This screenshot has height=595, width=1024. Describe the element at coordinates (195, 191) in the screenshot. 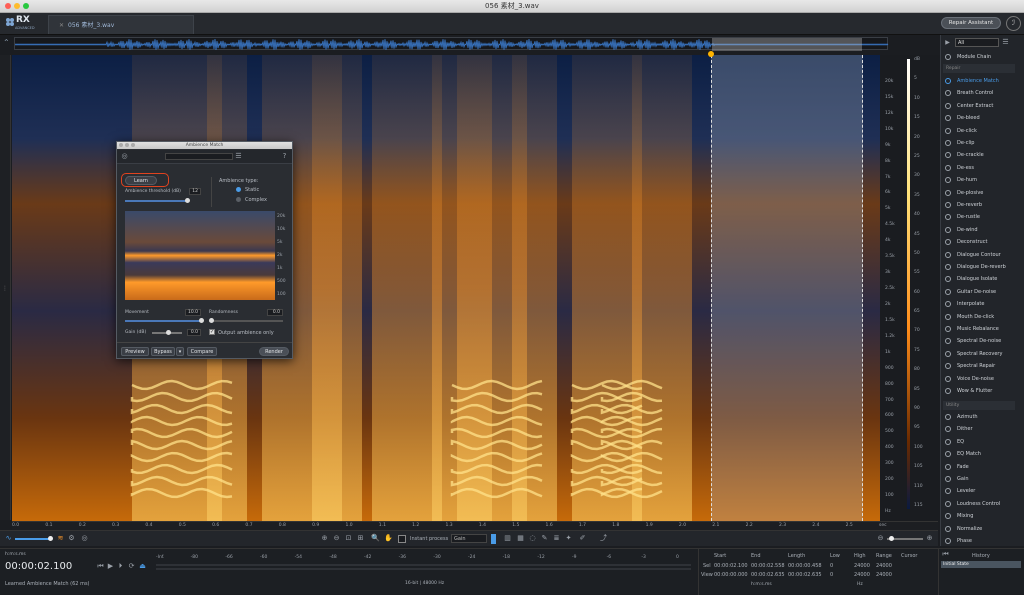

I see `threshold-value: 12` at that location.